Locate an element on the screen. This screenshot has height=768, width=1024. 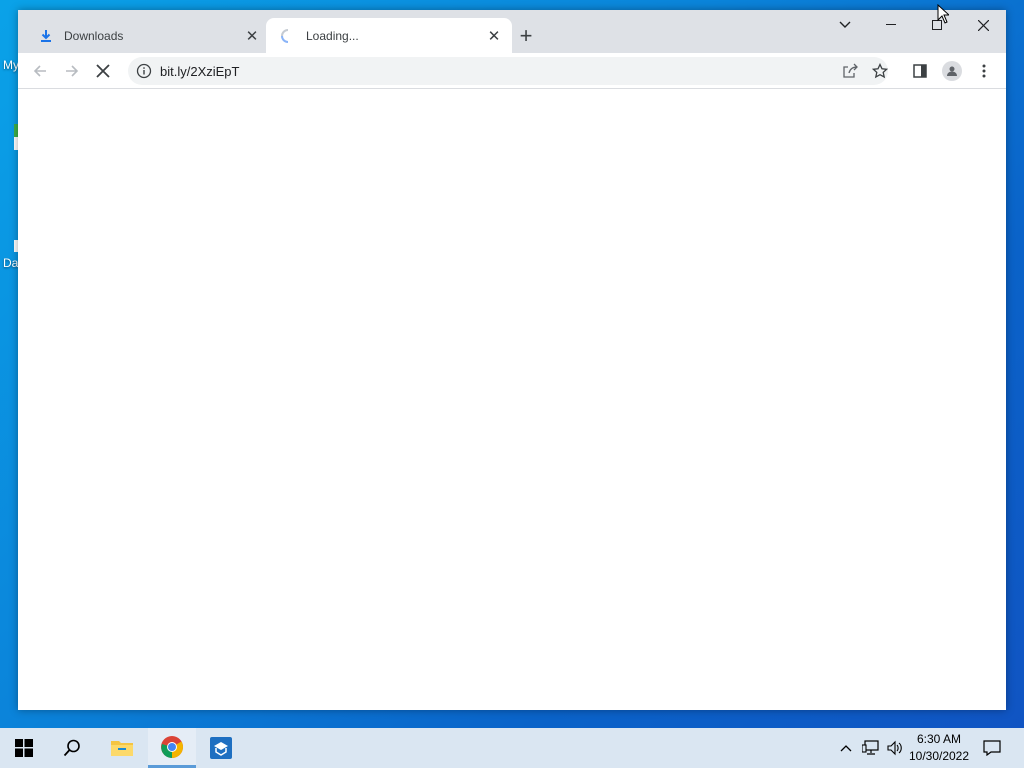
download-icon is located at coordinates (46, 36).